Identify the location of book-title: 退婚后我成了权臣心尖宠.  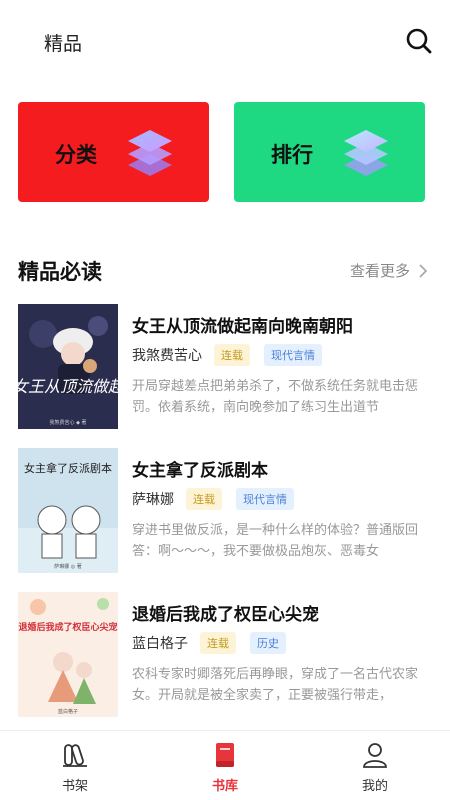
(225, 612).